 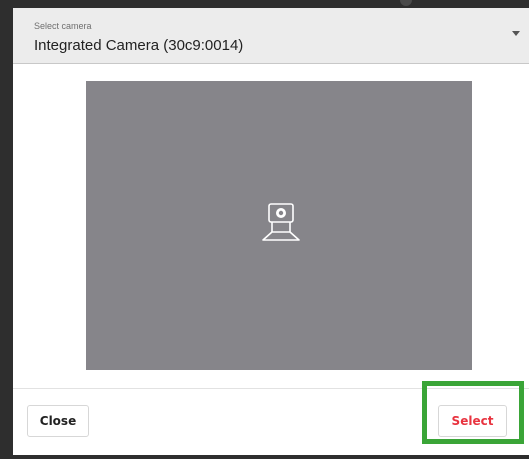 What do you see at coordinates (63, 26) in the screenshot?
I see `camera-select-label: Select camera` at bounding box center [63, 26].